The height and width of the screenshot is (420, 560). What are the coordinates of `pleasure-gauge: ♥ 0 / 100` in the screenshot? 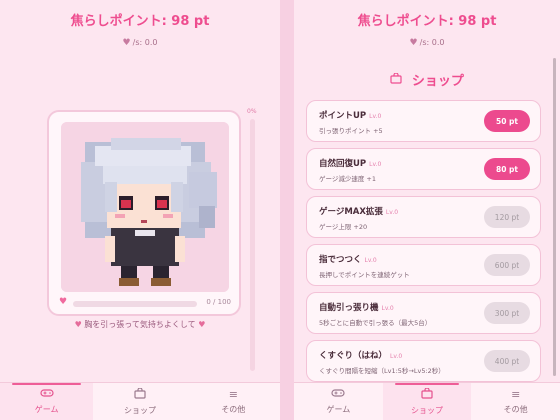 It's located at (145, 303).